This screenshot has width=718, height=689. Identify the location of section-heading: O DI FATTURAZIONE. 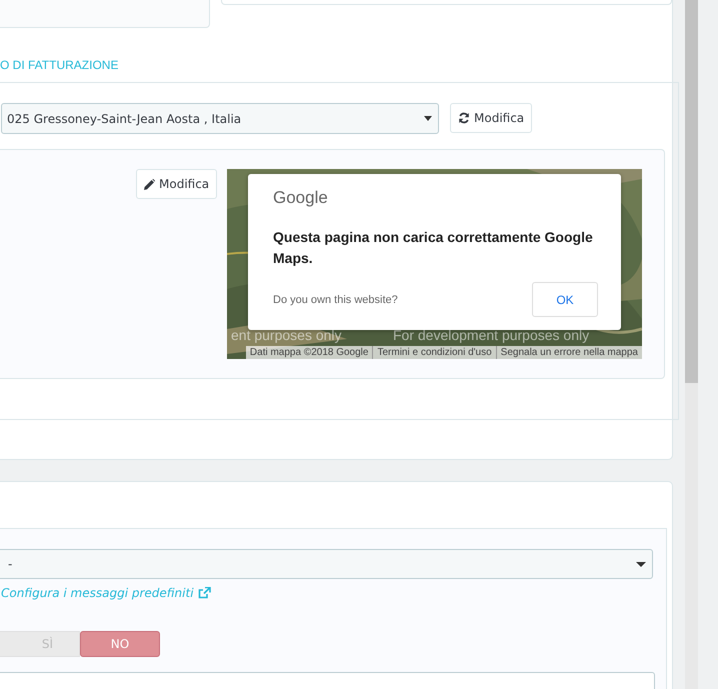
(60, 66).